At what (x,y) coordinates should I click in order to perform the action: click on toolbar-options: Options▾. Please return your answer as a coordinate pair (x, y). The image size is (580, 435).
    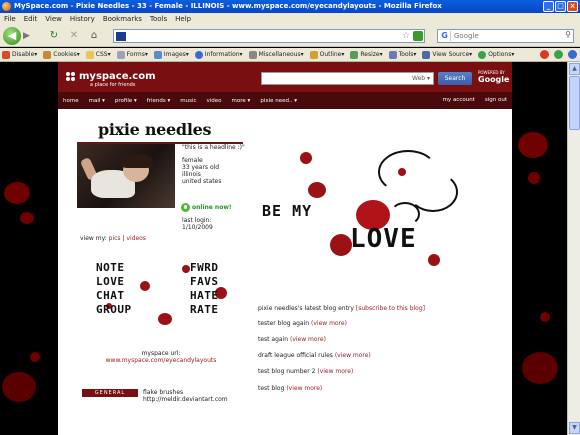
    Looking at the image, I should click on (496, 54).